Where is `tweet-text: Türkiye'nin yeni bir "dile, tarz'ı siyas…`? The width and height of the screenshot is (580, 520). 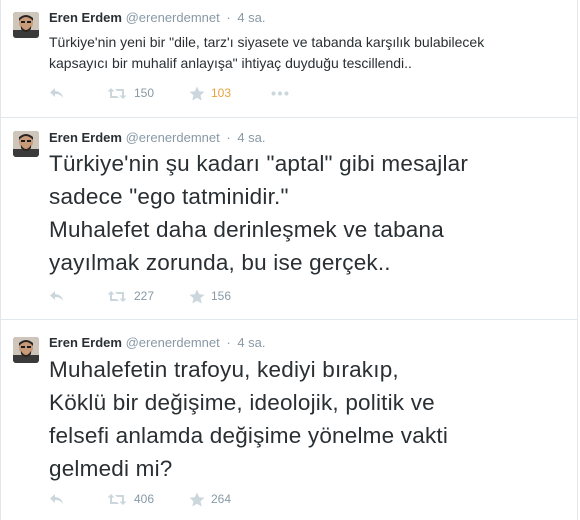
tweet-text: Türkiye'nin yeni bir "dile, tarz'ı siyas… is located at coordinates (267, 52).